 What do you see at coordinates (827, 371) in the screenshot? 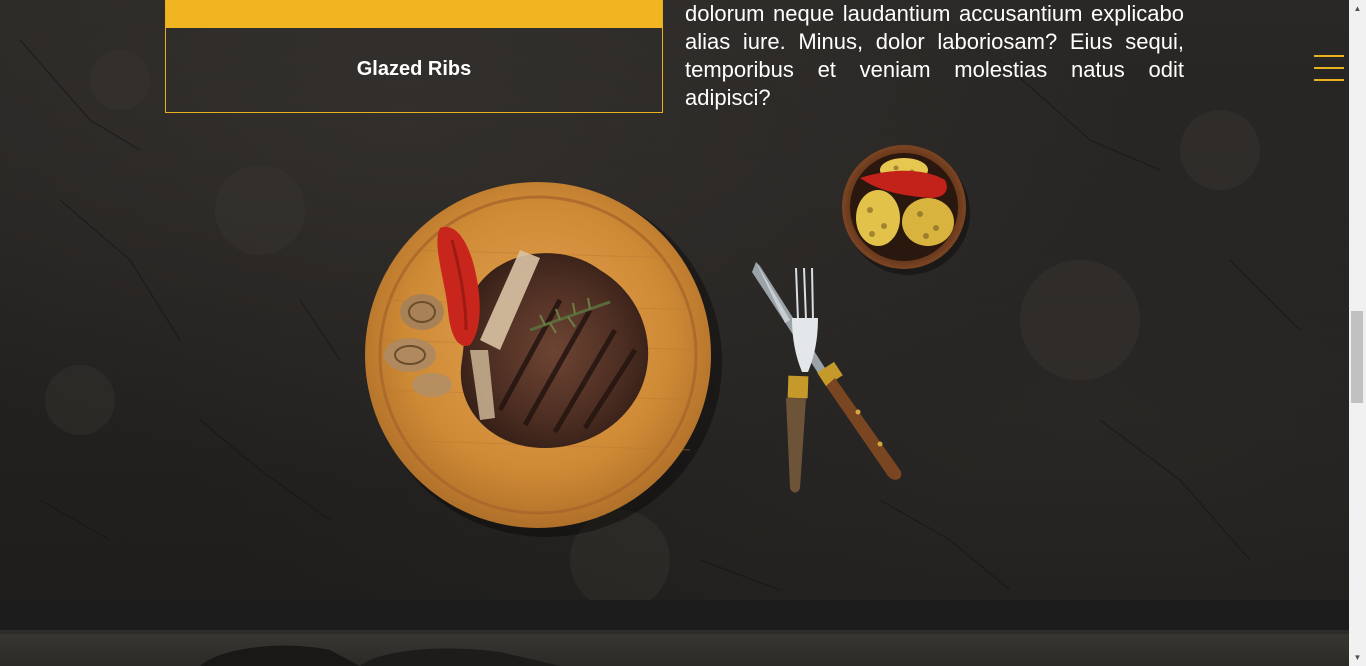
I see `knife` at bounding box center [827, 371].